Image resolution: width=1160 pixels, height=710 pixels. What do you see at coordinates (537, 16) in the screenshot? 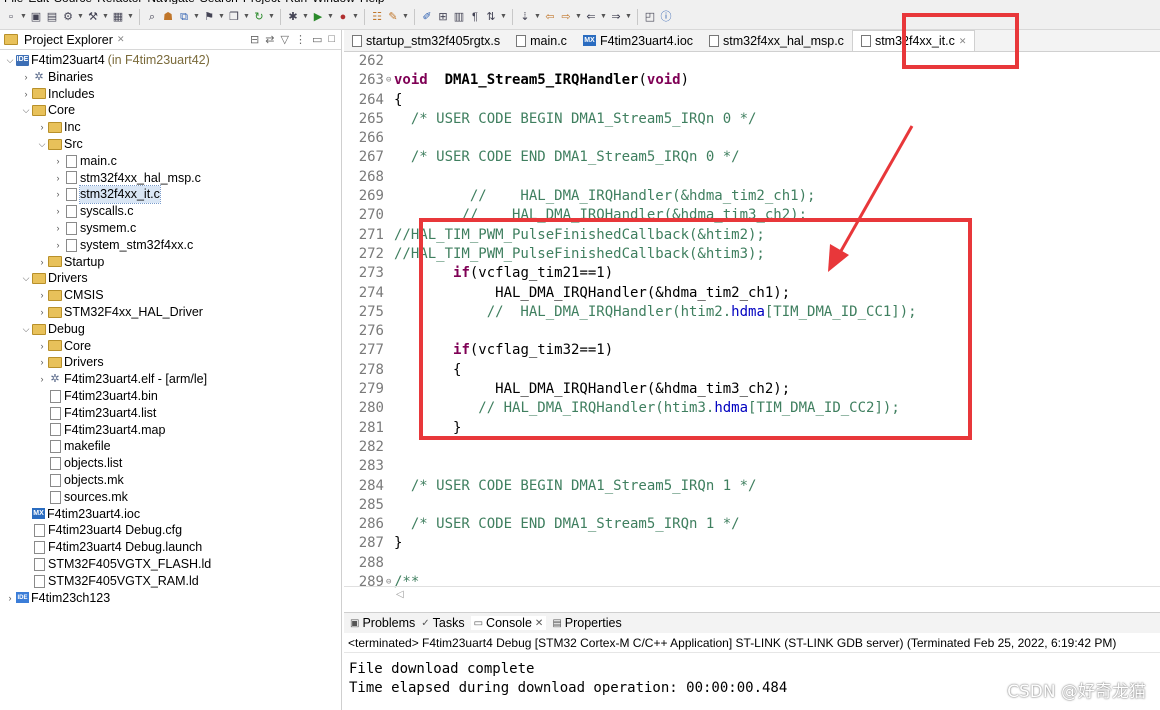
I see `next-annotation-dropdown-icon: ▼` at bounding box center [537, 16].